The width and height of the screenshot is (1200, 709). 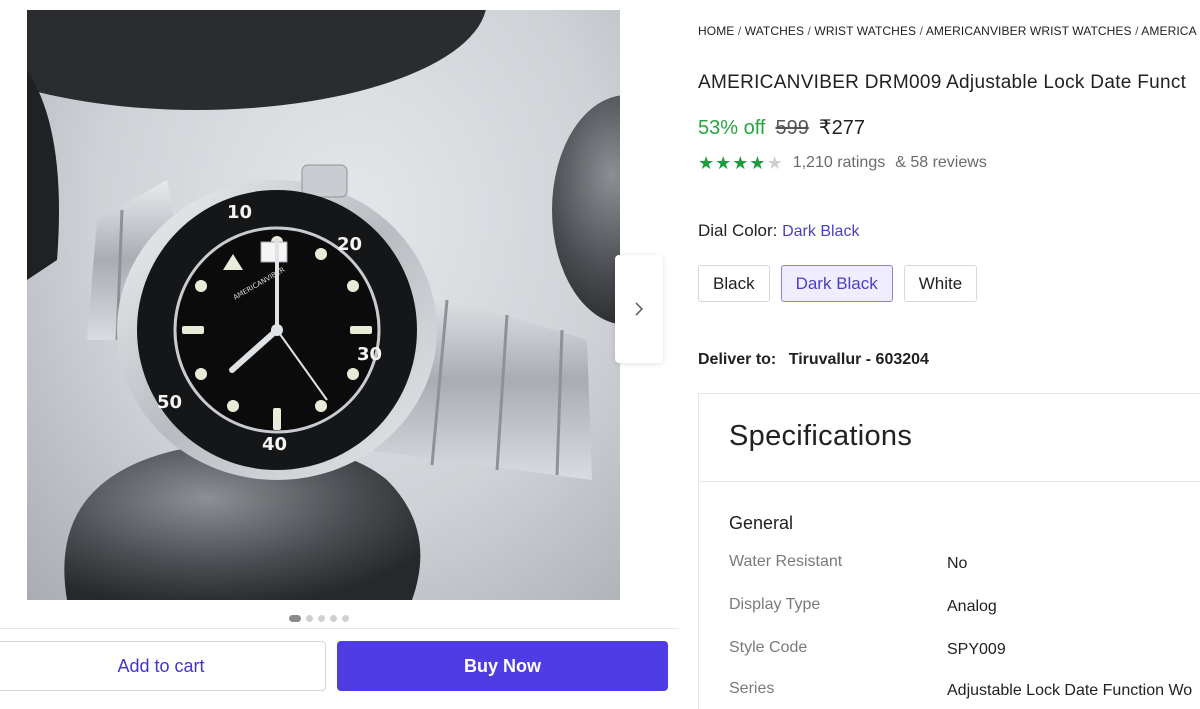 I want to click on breadcrumb-brand-watches: AMERICANVIBER WRIST WATCHES, so click(x=1029, y=31).